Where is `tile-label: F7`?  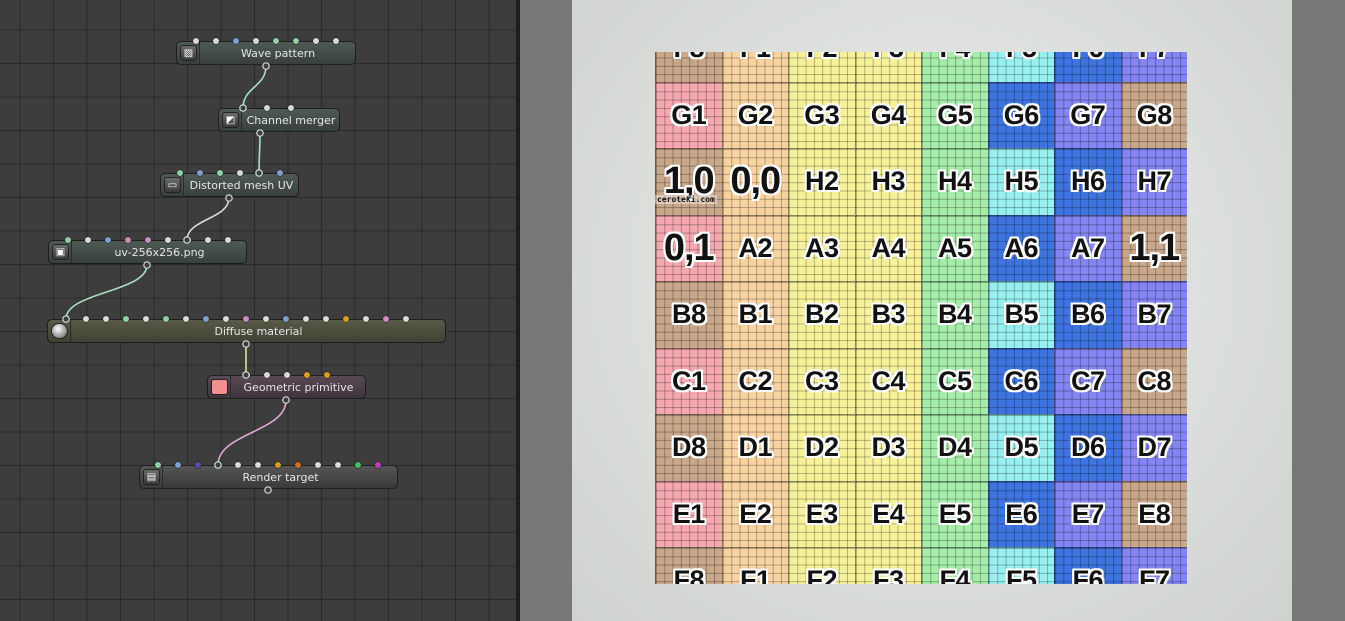
tile-label: F7 is located at coordinates (1154, 58).